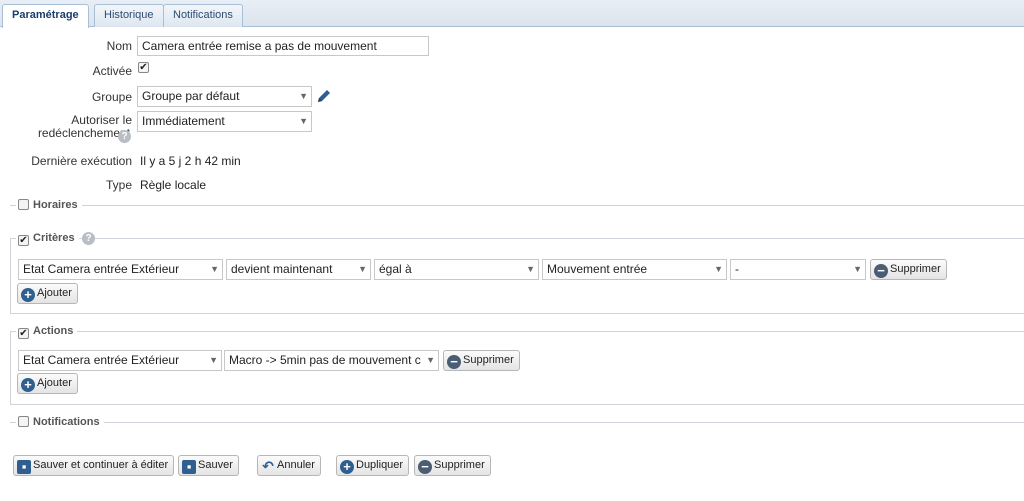 Image resolution: width=1024 pixels, height=501 pixels. I want to click on criteres-delete-label: Supprimer, so click(915, 269).